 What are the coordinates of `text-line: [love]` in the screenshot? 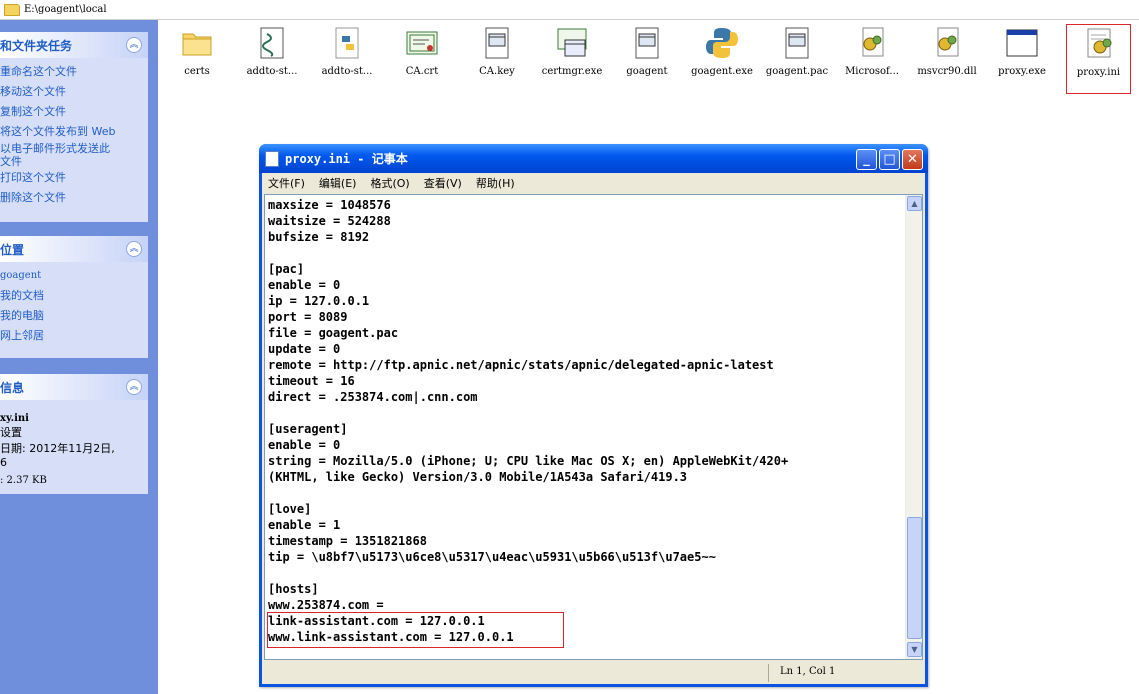 It's located at (290, 509).